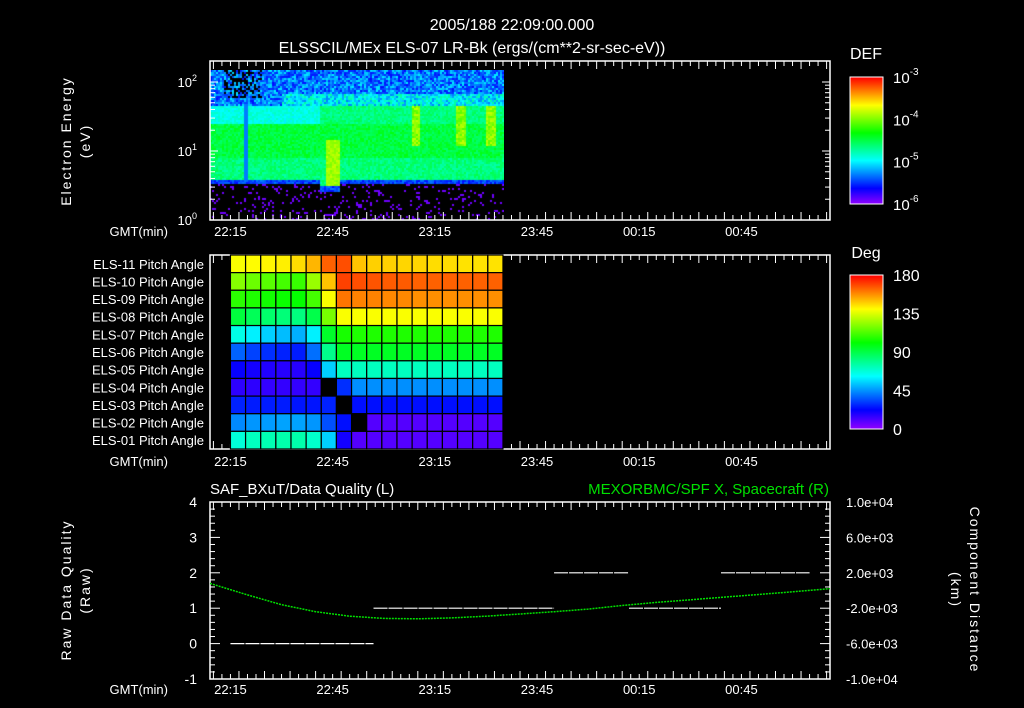  I want to click on distance-tick-label: 6.0e+03, so click(869, 537).